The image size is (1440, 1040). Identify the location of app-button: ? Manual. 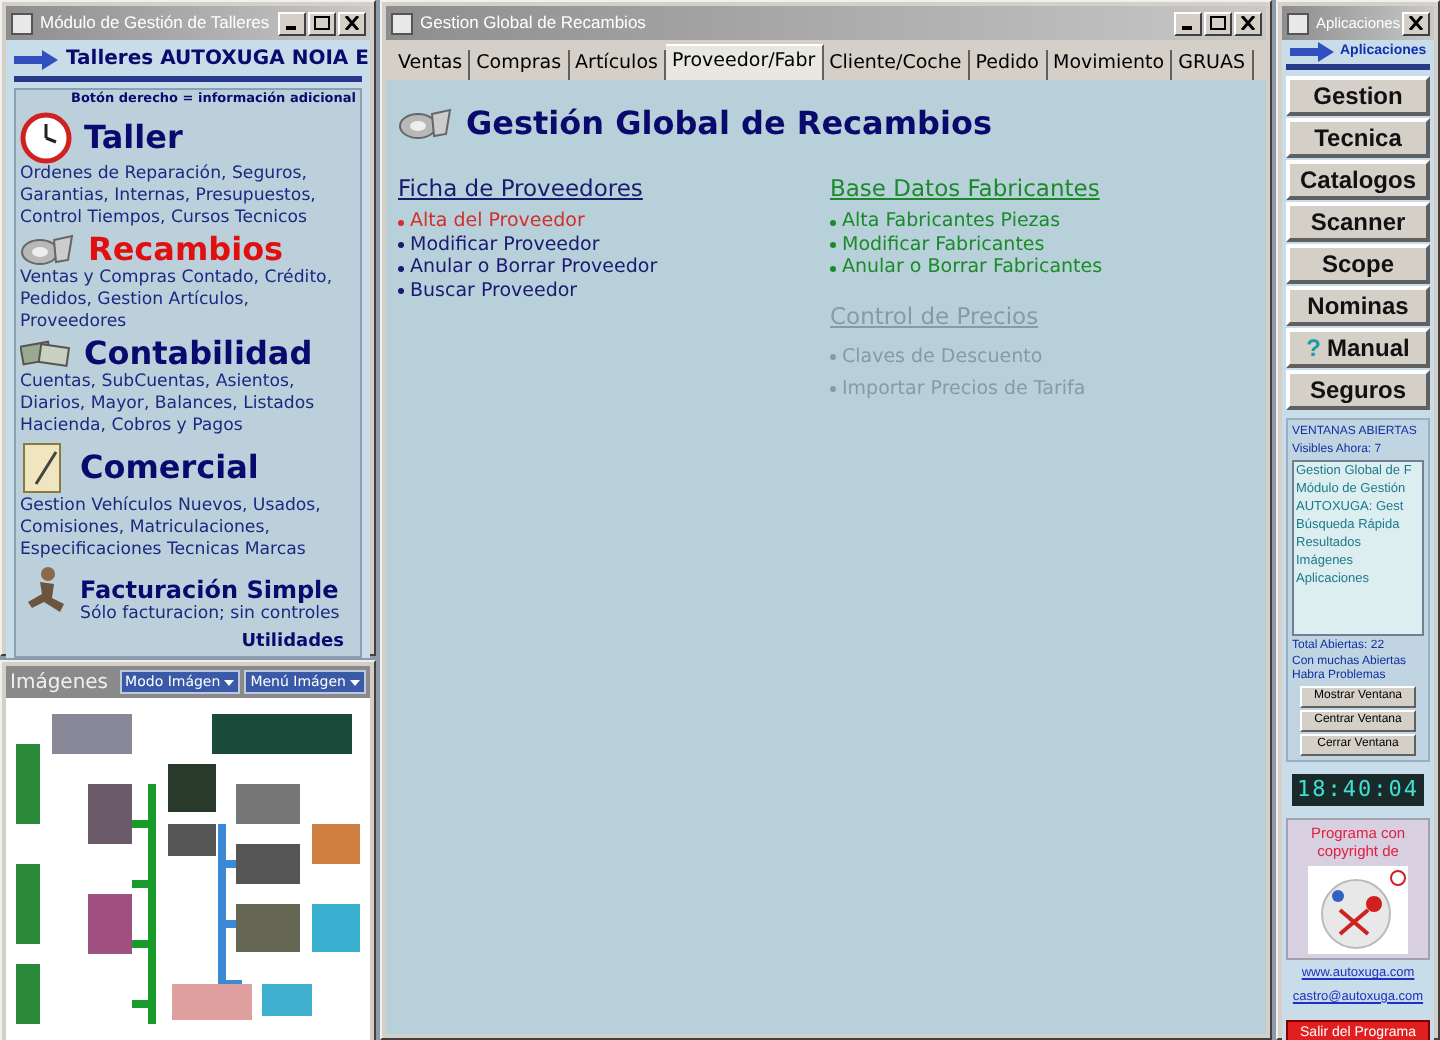
(1358, 347).